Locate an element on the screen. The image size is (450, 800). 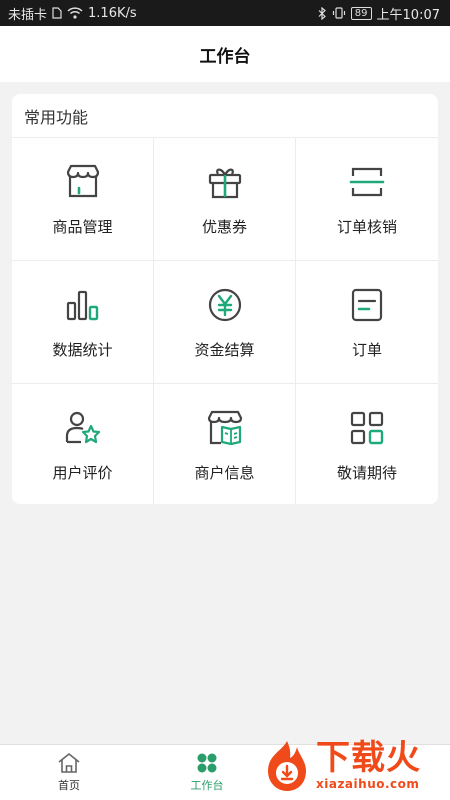
clock: 上午10:07 is located at coordinates (408, 15).